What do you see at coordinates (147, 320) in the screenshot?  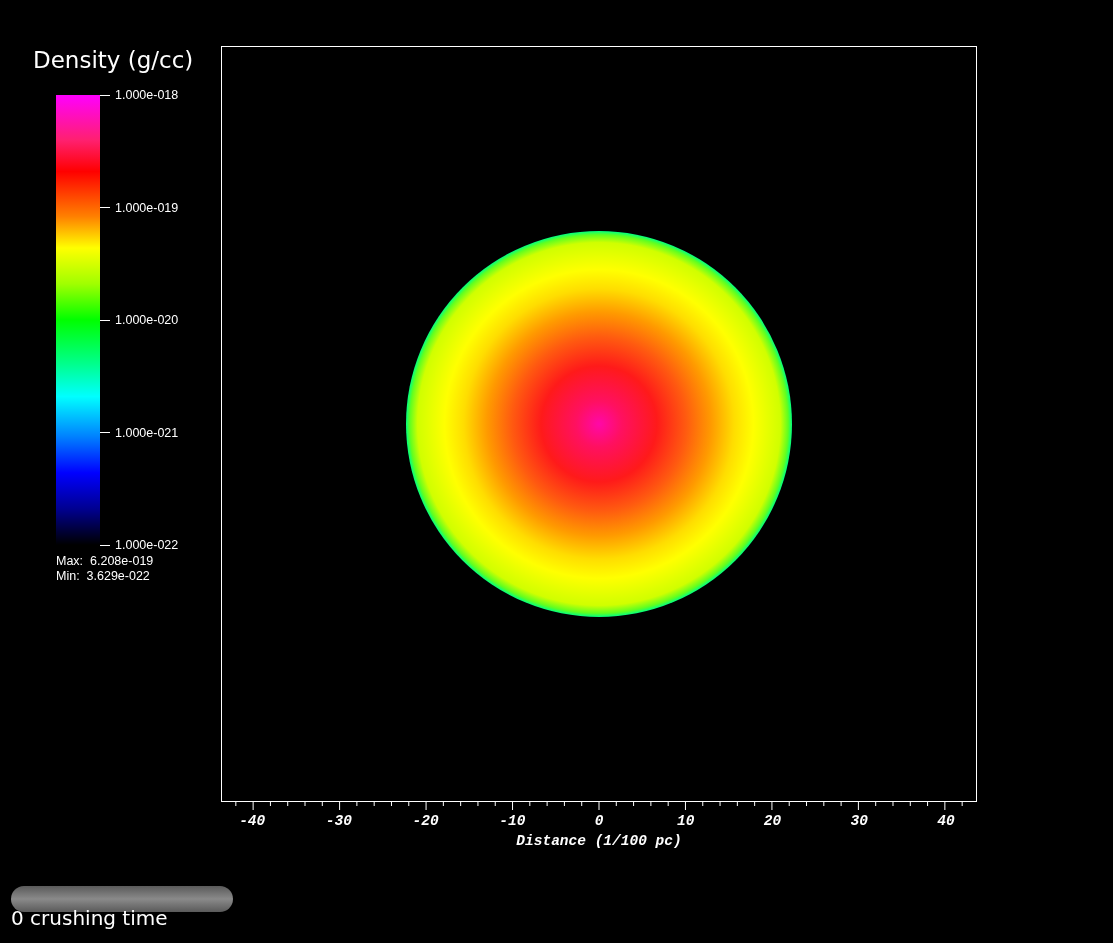 I see `scale-label: 1.000e-020` at bounding box center [147, 320].